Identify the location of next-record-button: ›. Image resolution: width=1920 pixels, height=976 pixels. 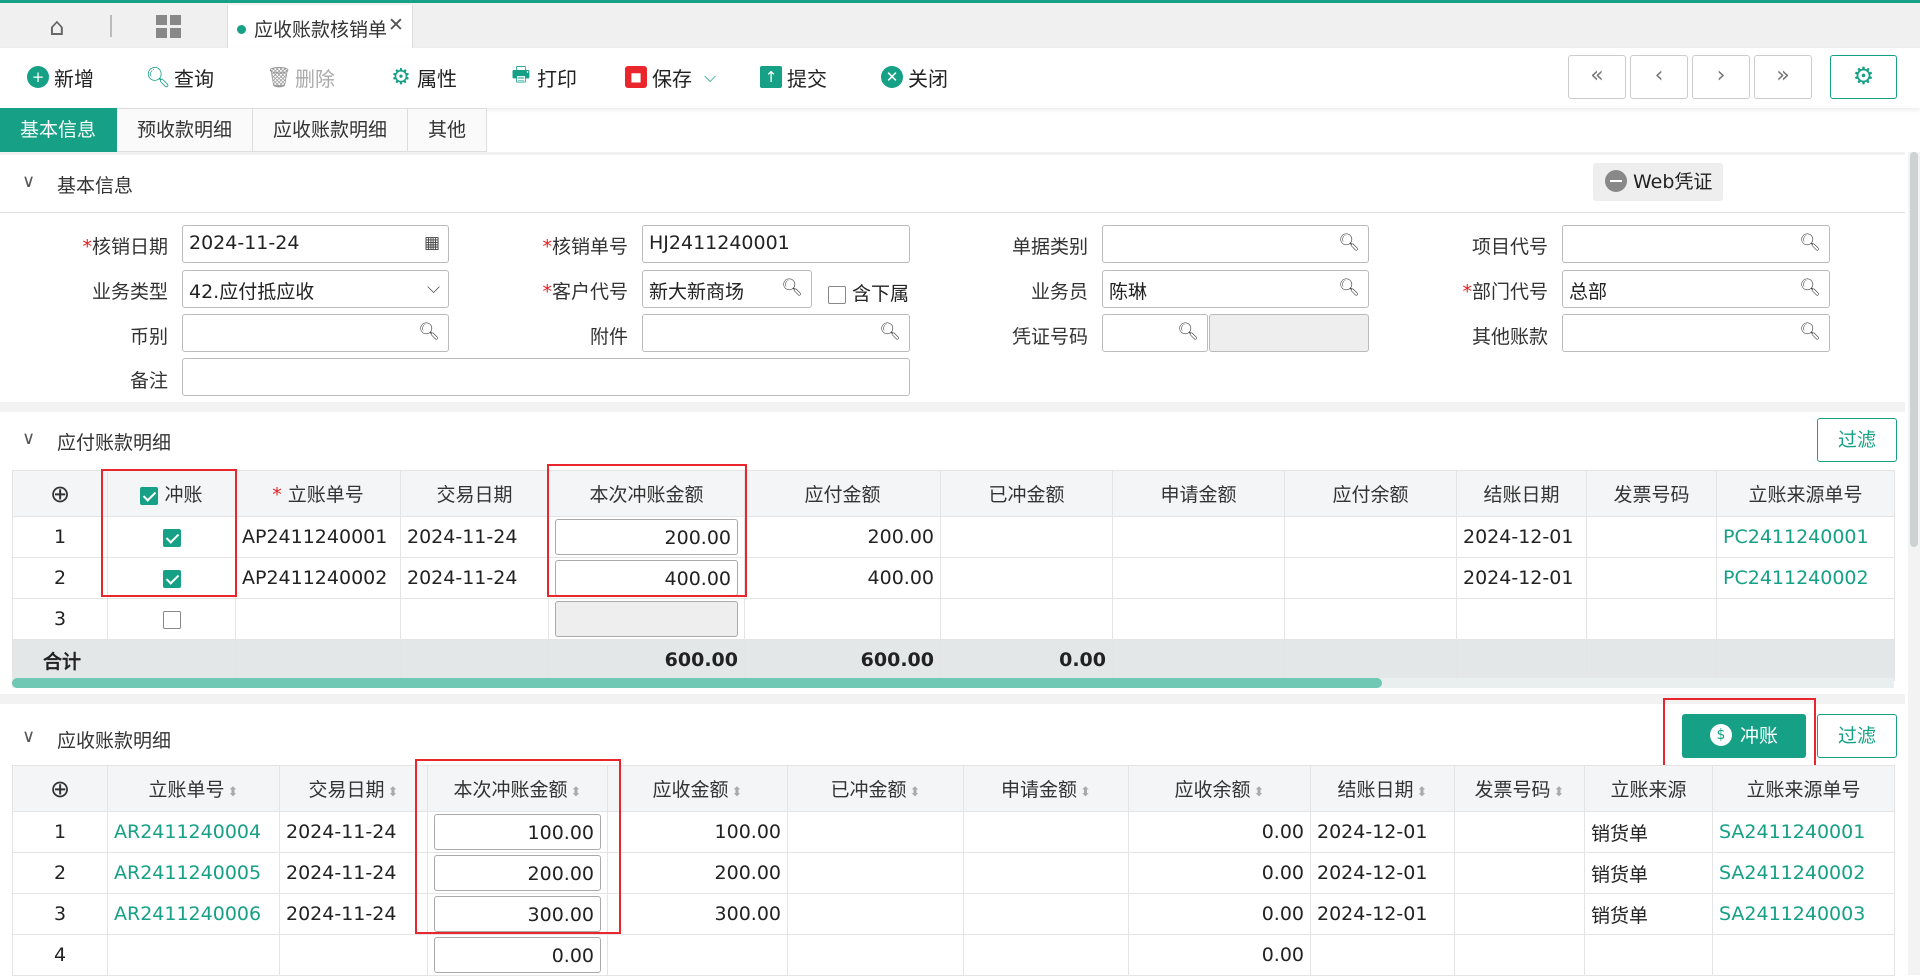
(1721, 77).